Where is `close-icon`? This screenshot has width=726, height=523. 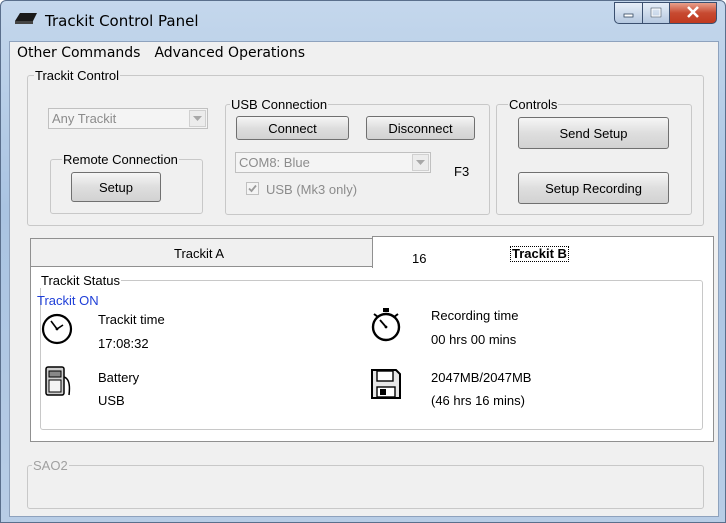 close-icon is located at coordinates (693, 13).